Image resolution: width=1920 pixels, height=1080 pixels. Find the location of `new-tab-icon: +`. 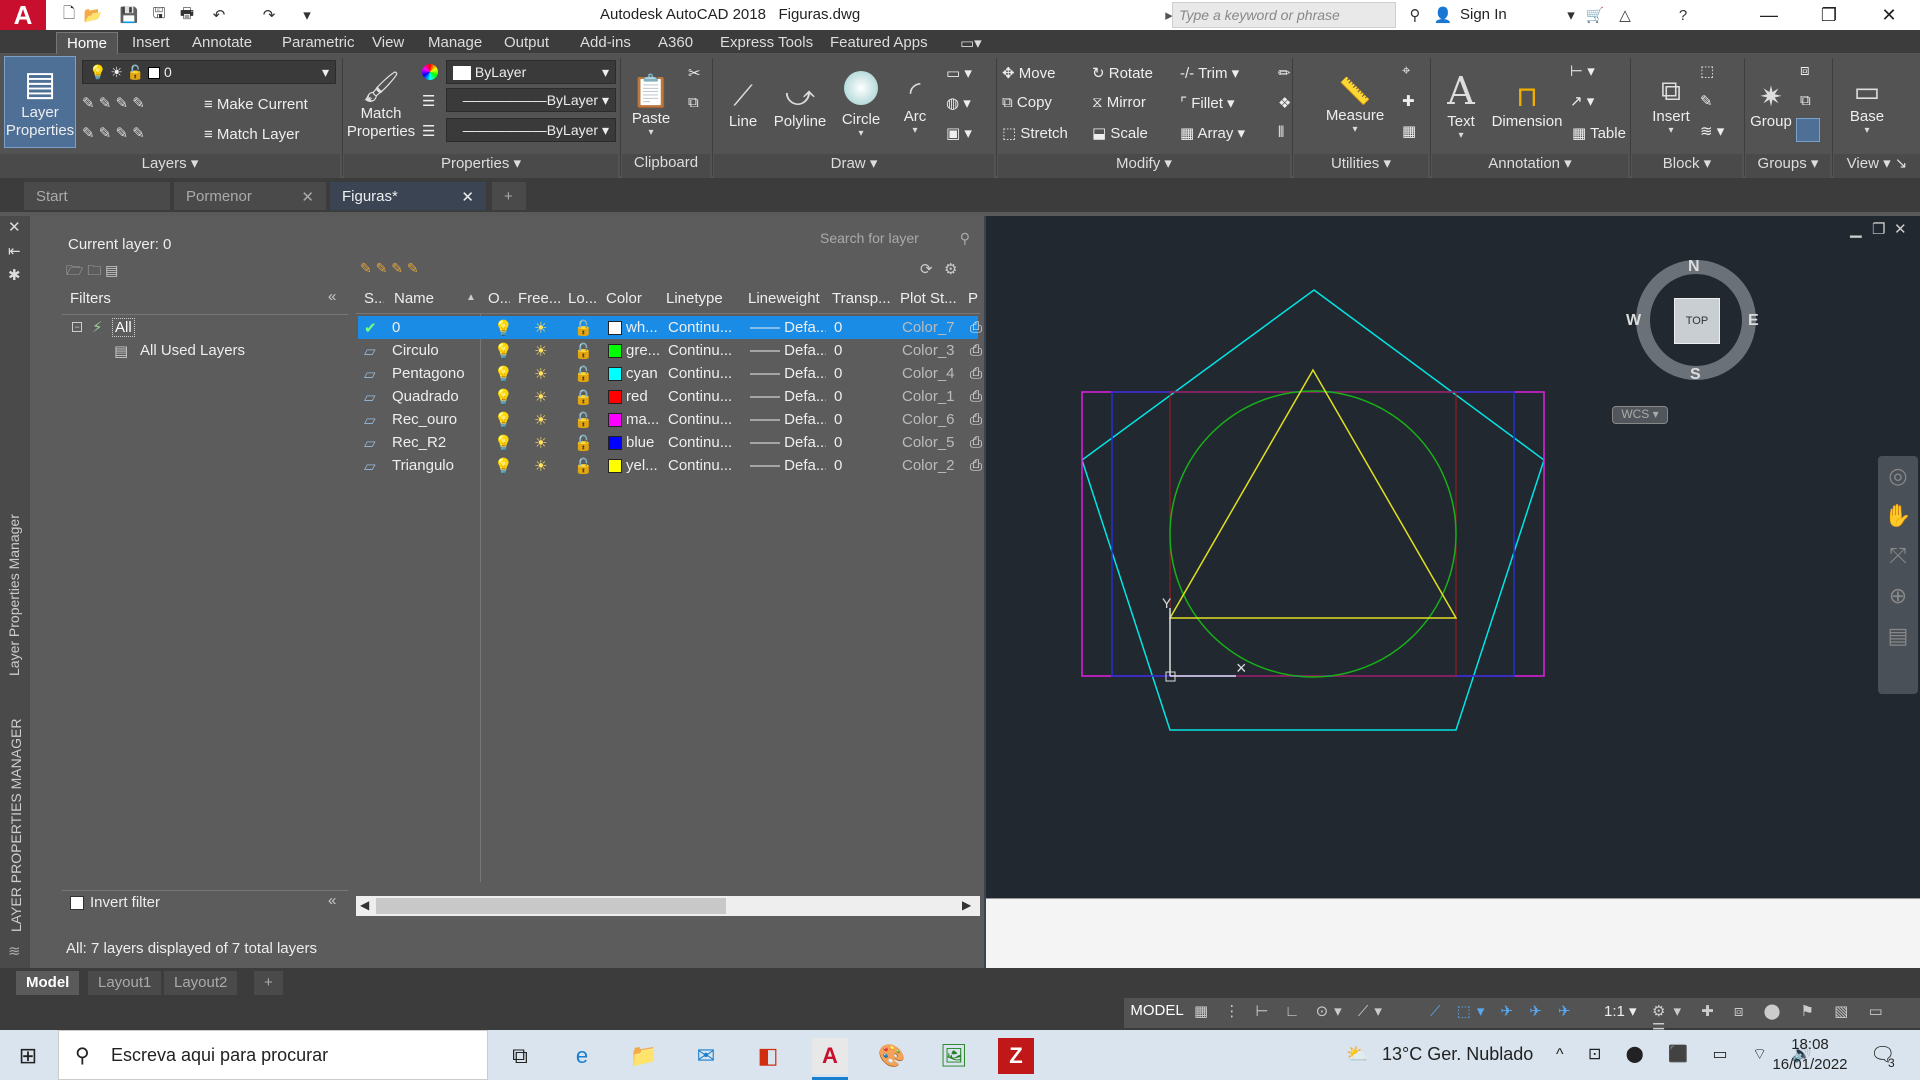

new-tab-icon: + is located at coordinates (509, 196).